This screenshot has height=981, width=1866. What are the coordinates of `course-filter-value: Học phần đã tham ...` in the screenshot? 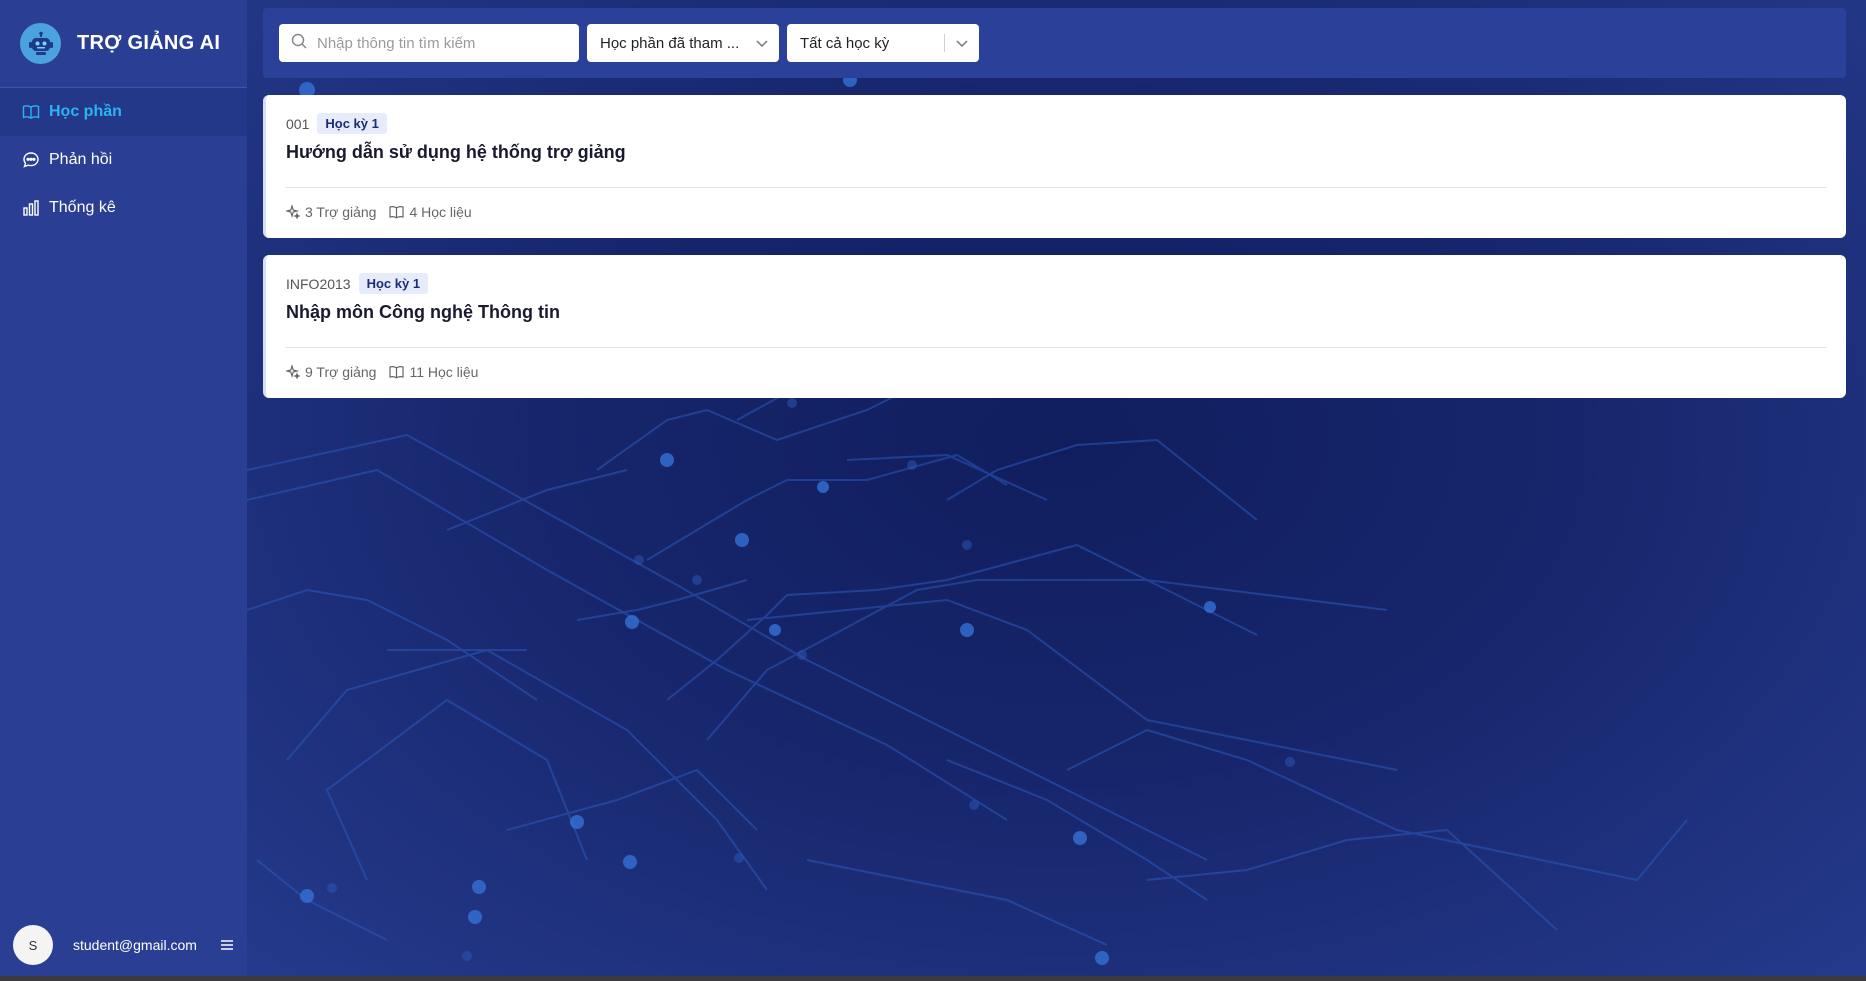 It's located at (670, 43).